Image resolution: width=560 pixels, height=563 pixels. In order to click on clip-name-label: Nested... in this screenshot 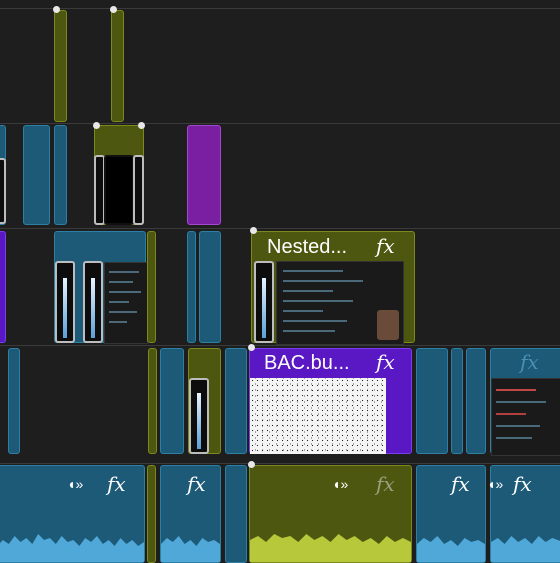, I will do `click(307, 247)`.